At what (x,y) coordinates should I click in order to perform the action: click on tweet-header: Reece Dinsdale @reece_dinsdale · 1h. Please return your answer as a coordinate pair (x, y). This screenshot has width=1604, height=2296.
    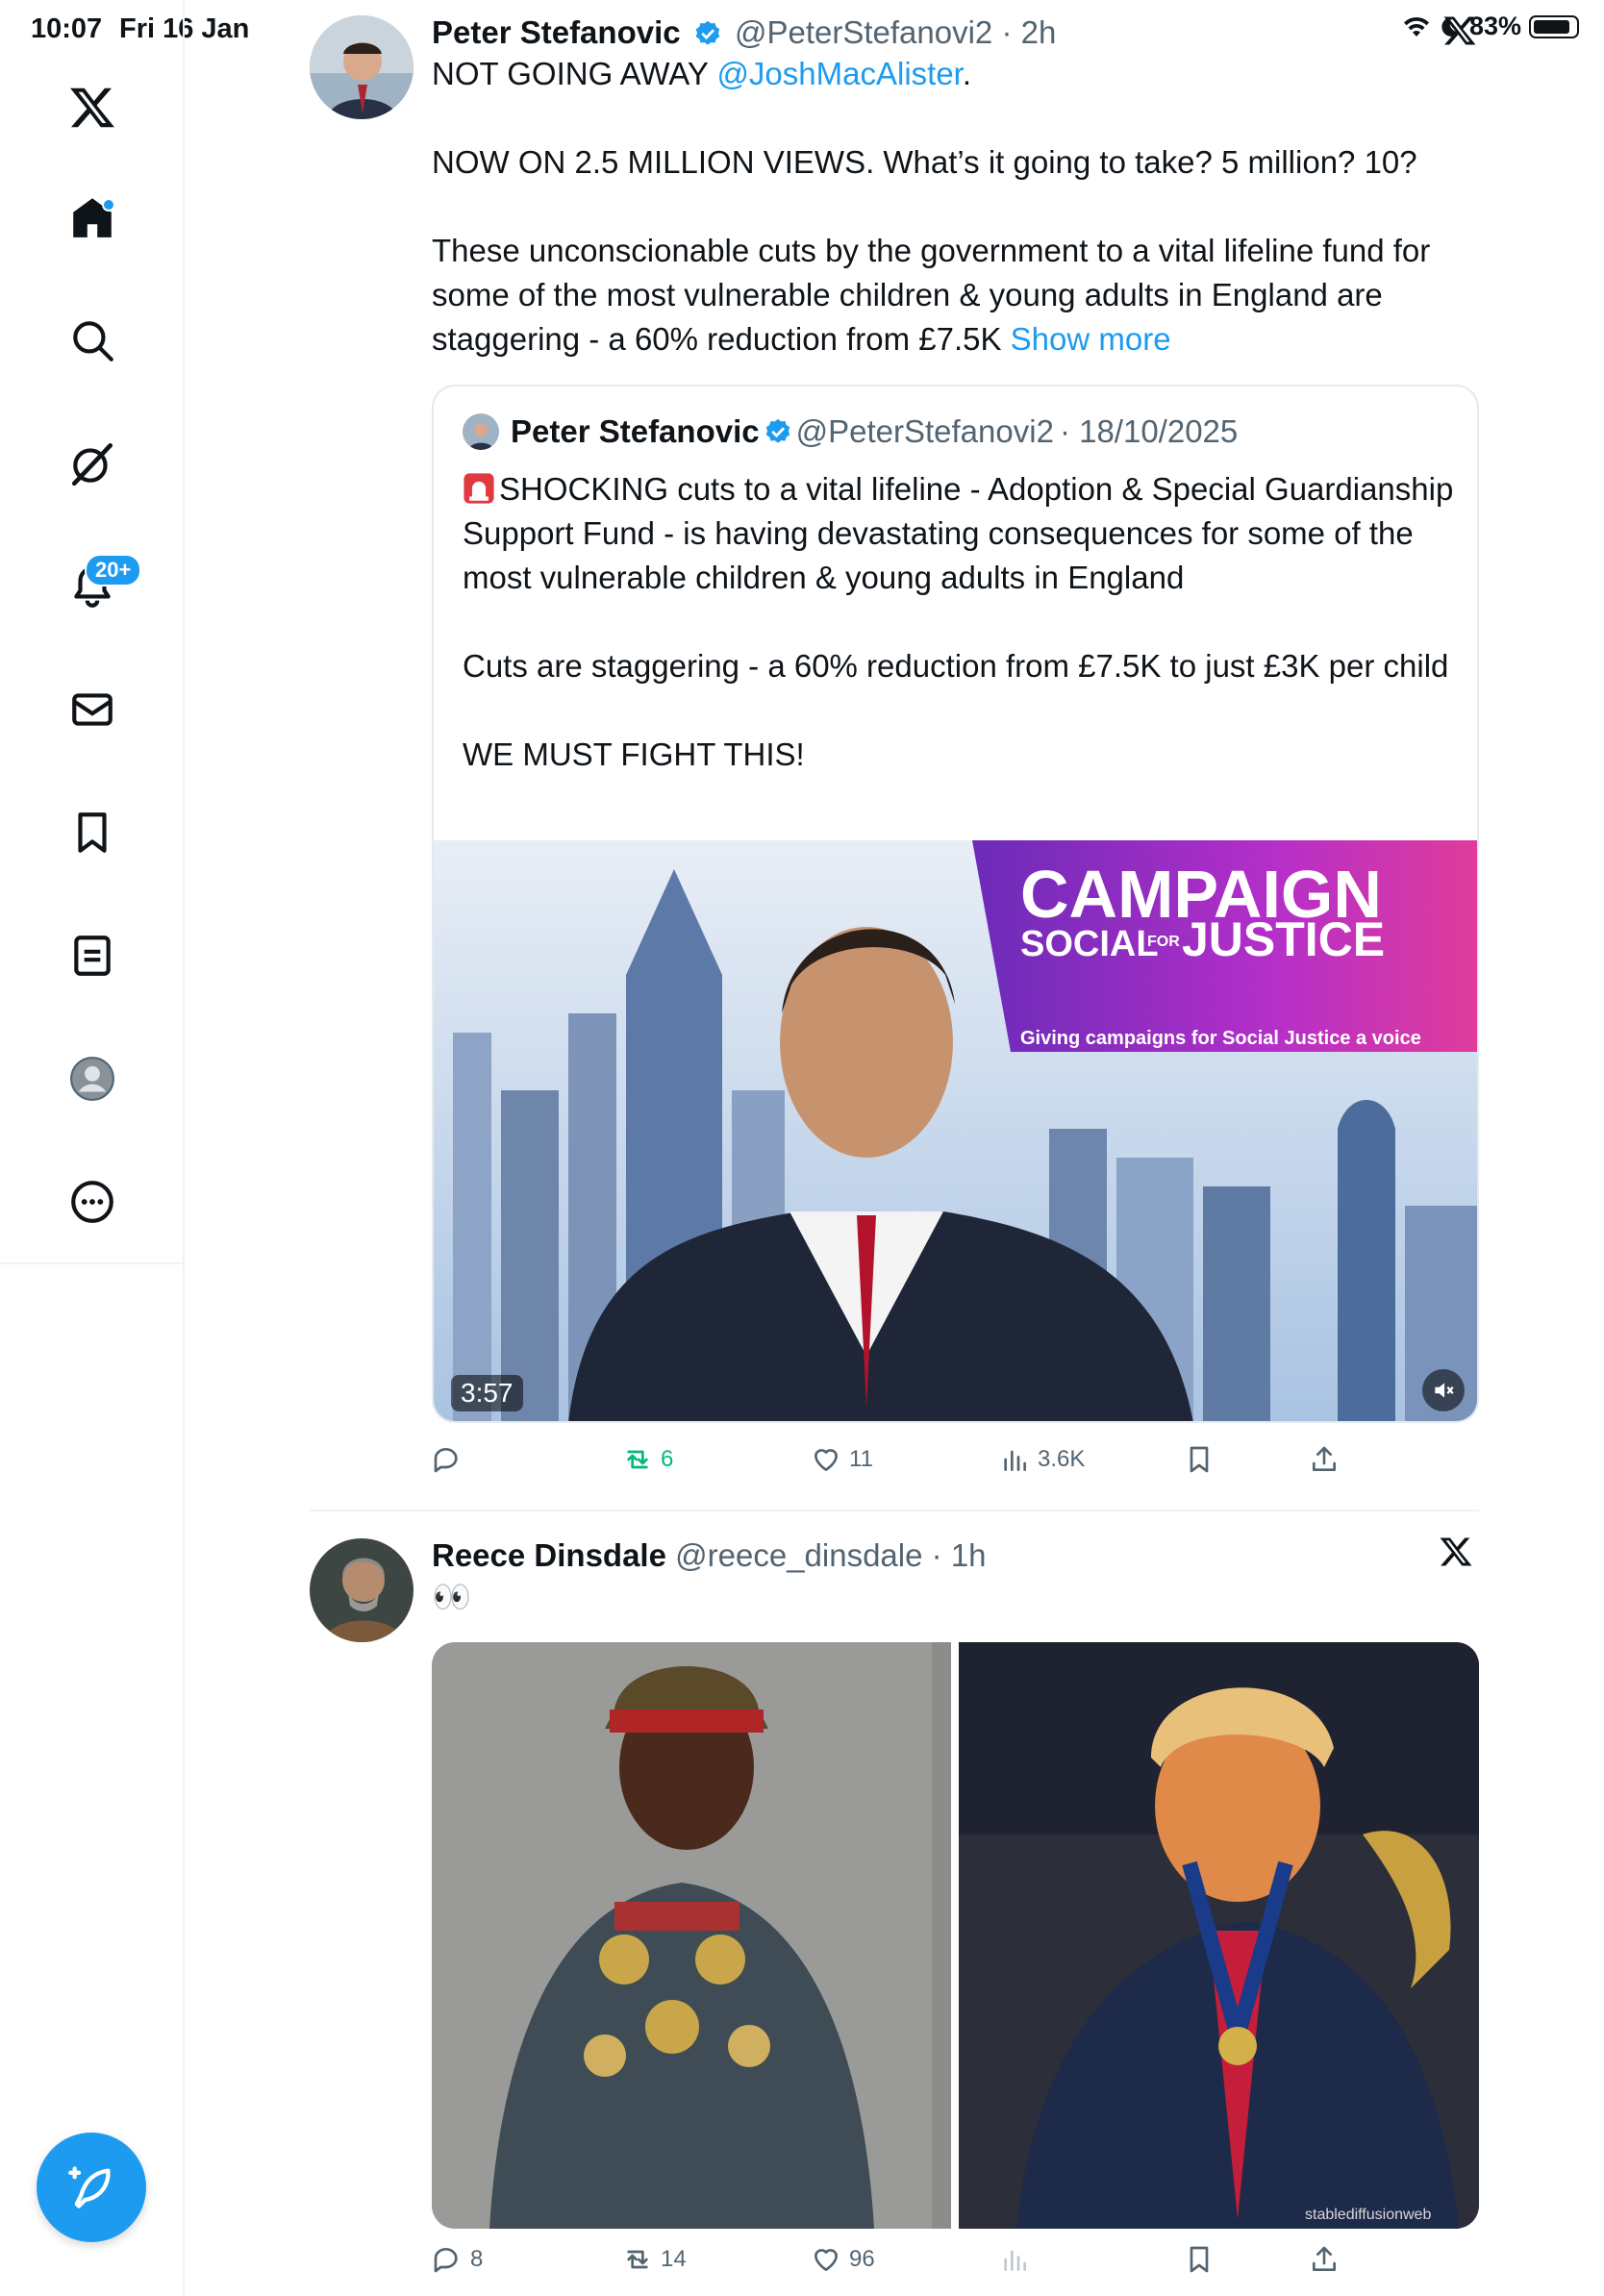
    Looking at the image, I should click on (955, 1555).